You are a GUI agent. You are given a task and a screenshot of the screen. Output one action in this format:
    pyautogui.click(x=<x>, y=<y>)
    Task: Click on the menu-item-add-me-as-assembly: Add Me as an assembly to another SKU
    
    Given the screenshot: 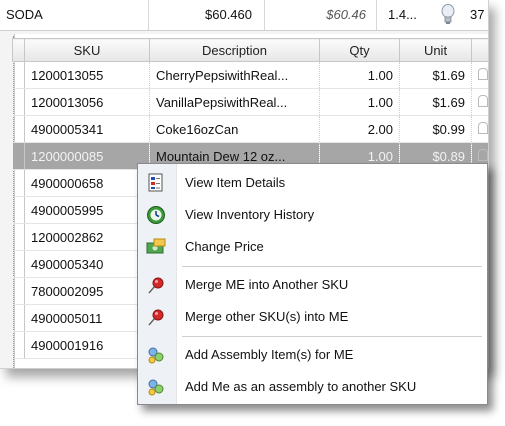 What is the action you would take?
    pyautogui.click(x=312, y=387)
    